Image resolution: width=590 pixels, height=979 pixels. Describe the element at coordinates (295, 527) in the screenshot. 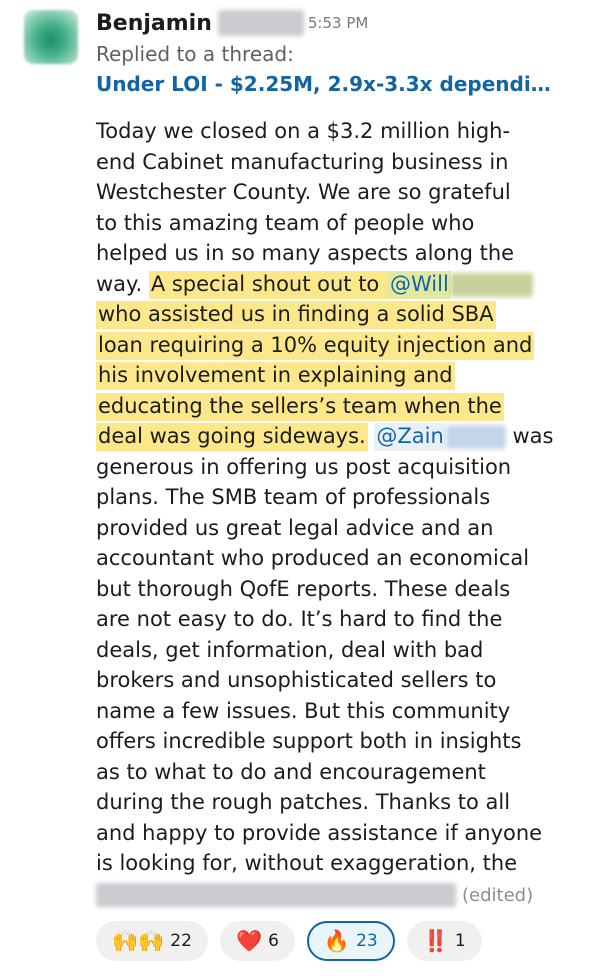

I see `message-line: provided us great legal advice and an` at that location.